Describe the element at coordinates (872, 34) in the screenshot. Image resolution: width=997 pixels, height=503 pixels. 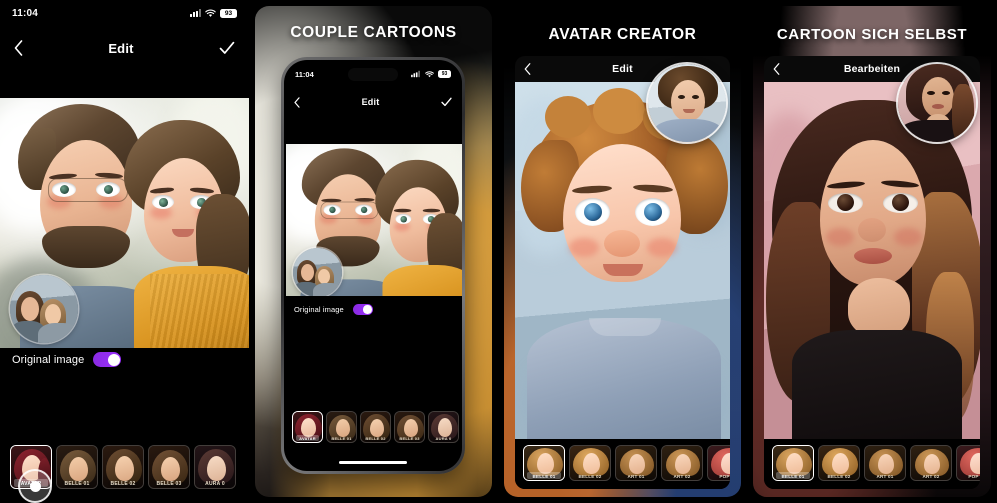
I see `marketing-title: CARTOON SICH SELBST` at that location.